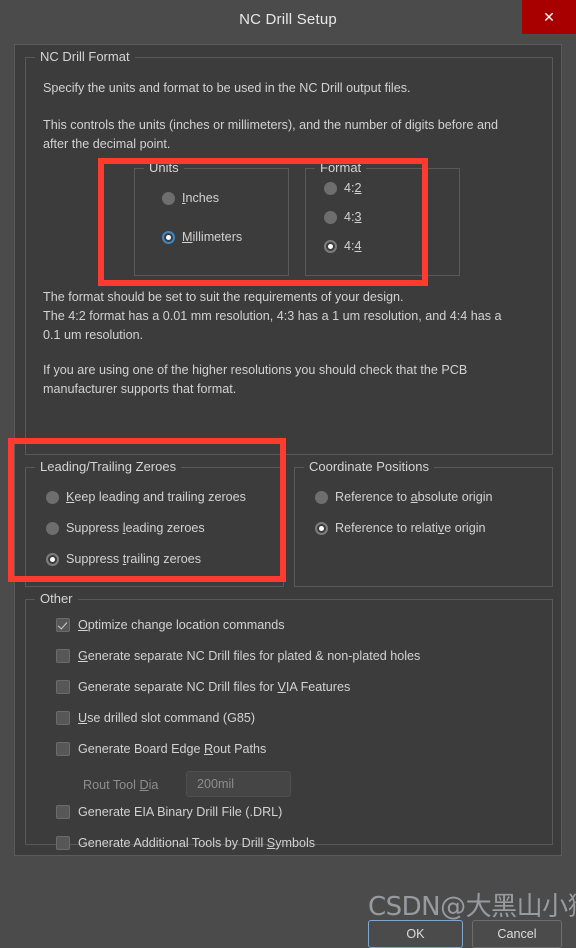 This screenshot has width=576, height=948. I want to click on close-button: ✕, so click(549, 17).